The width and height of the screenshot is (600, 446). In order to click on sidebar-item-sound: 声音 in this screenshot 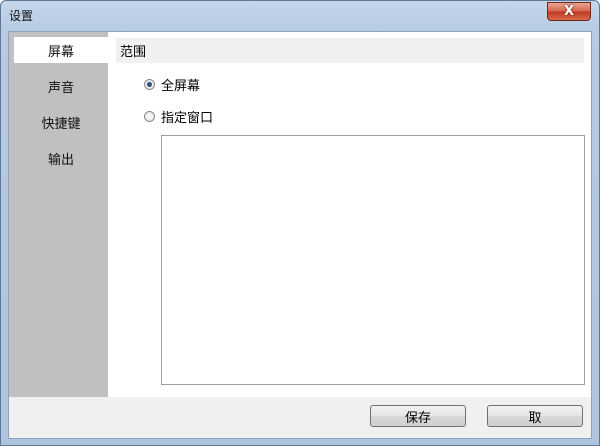, I will do `click(61, 86)`.